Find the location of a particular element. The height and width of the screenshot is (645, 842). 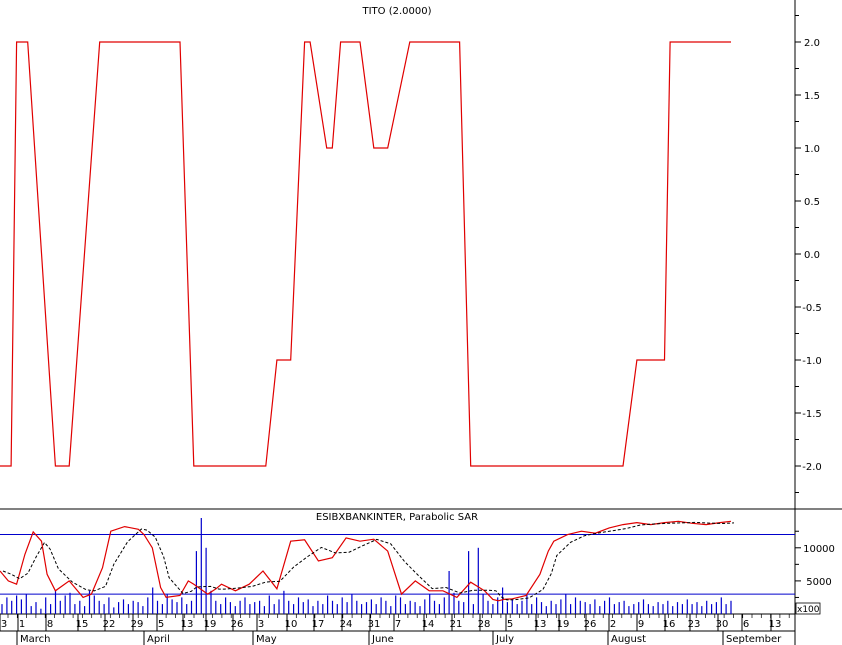

bottom-series is located at coordinates (367, 561).